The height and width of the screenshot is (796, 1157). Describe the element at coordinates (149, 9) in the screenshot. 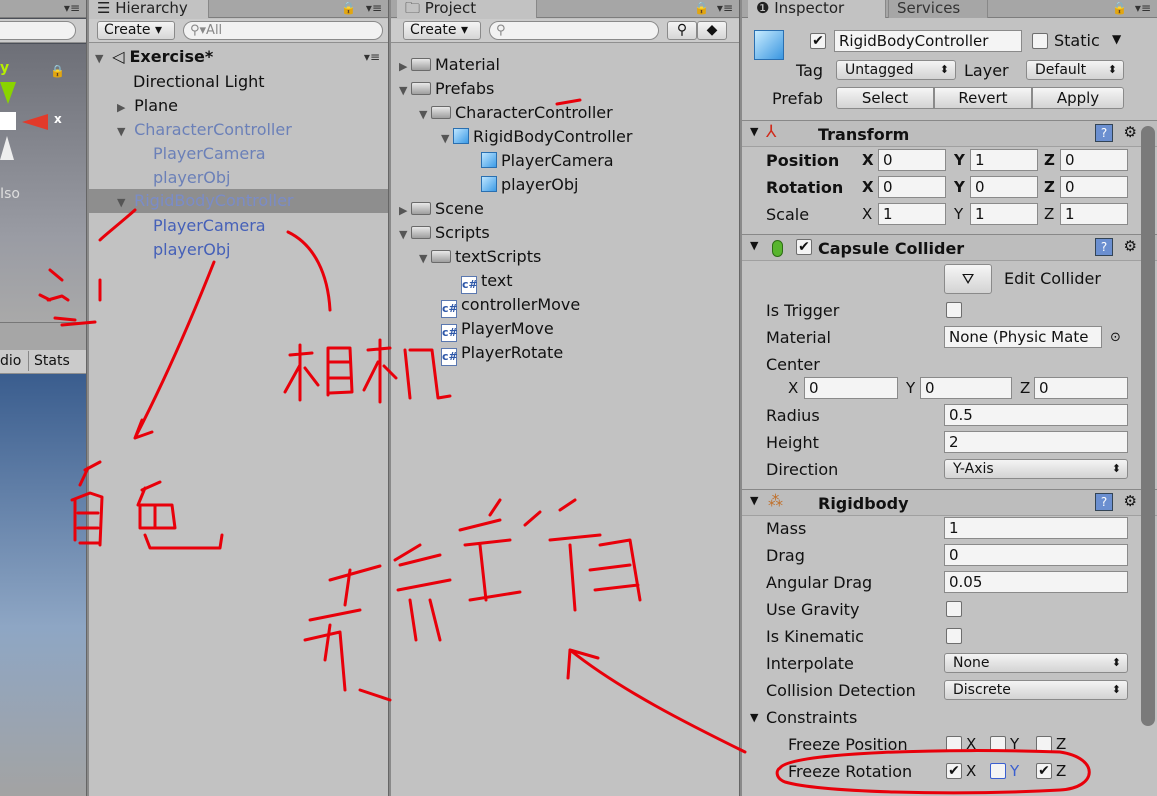

I see `tab-hierarchy: ☰ Hierarchy` at that location.